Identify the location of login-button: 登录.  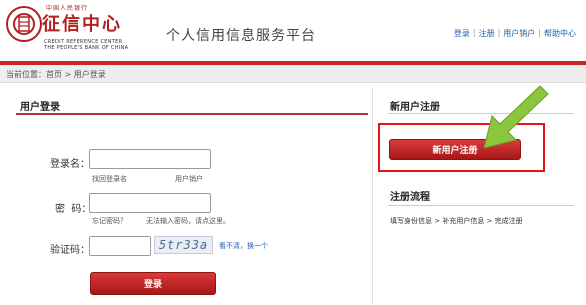
(153, 283).